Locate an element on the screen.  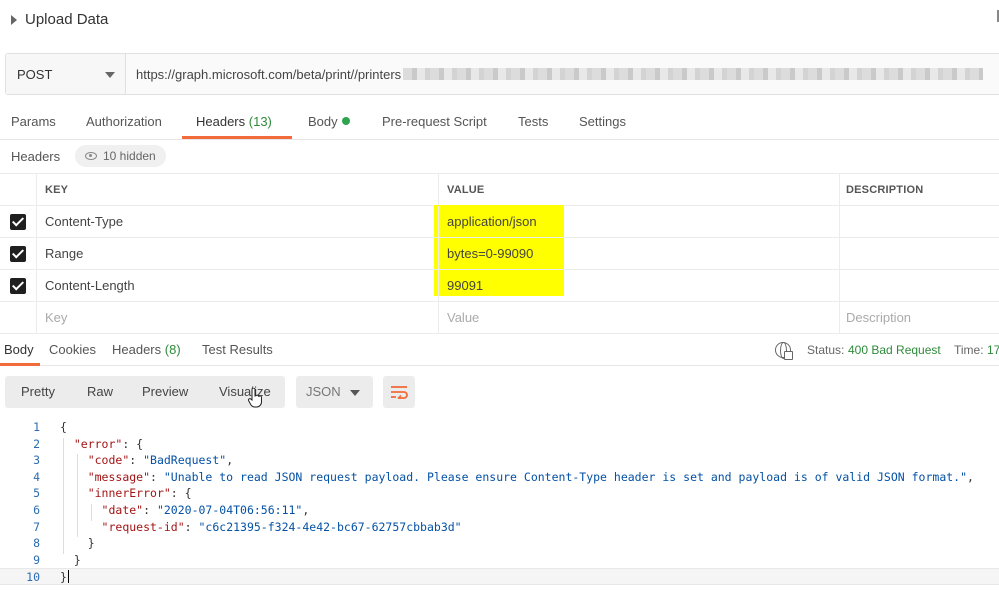
line-number: 4 is located at coordinates (36, 476).